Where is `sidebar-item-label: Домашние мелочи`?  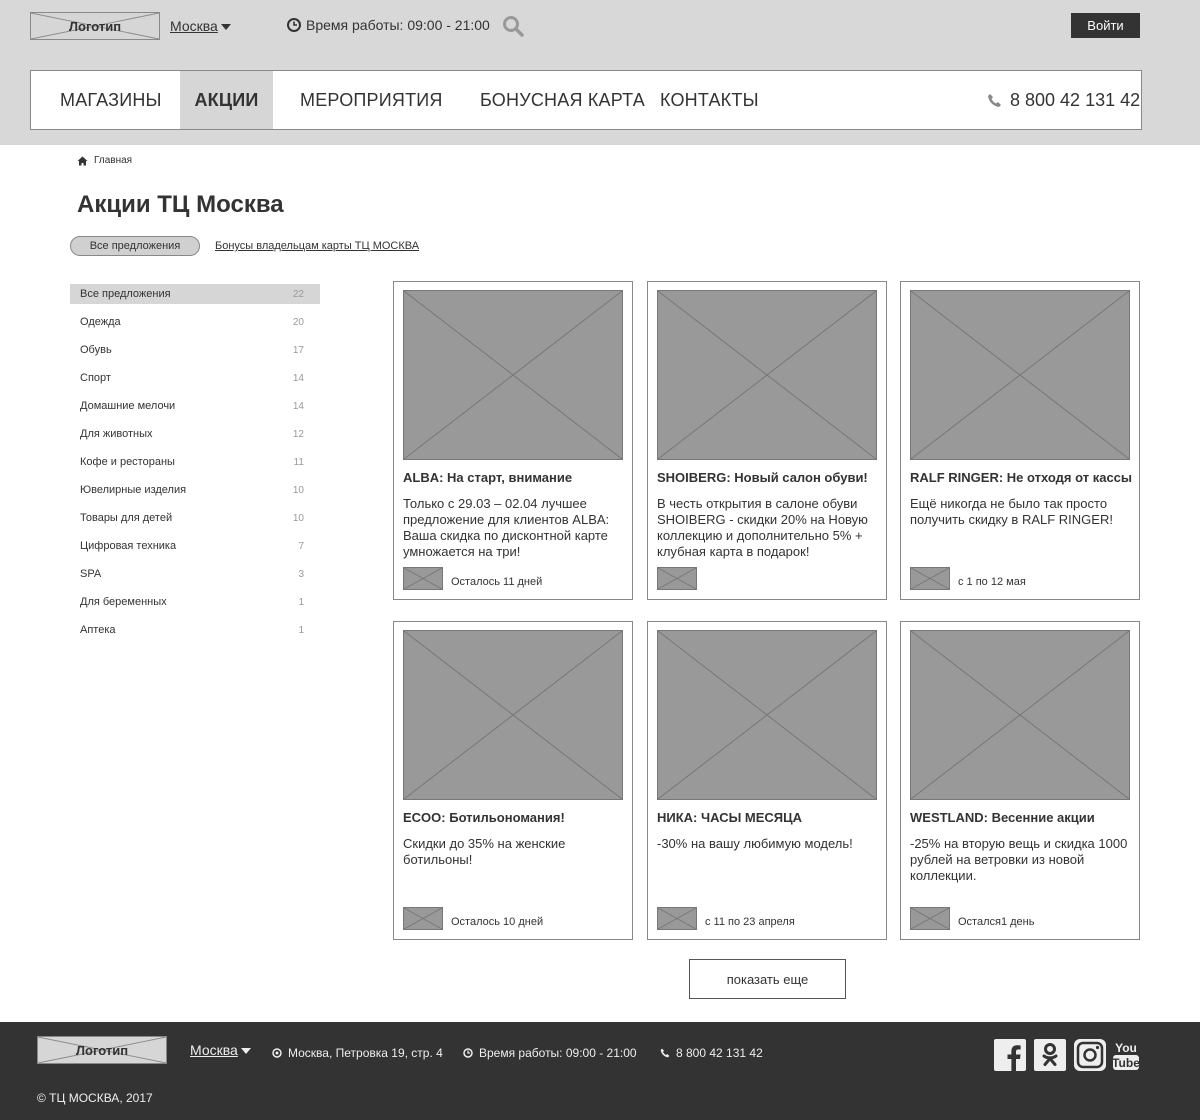
sidebar-item-label: Домашние мелочи is located at coordinates (128, 406).